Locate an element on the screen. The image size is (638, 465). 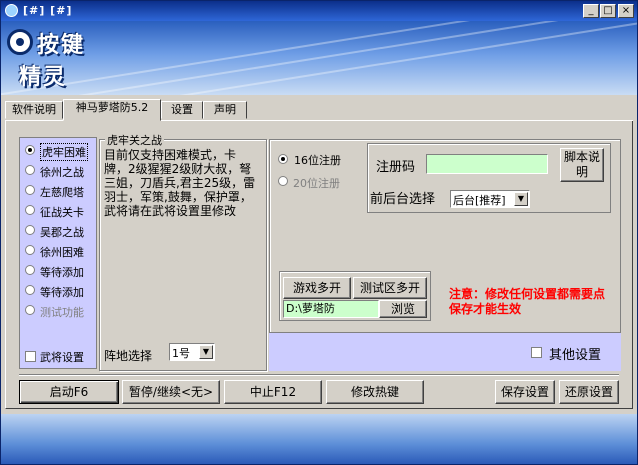
app-icon is located at coordinates (11, 10).